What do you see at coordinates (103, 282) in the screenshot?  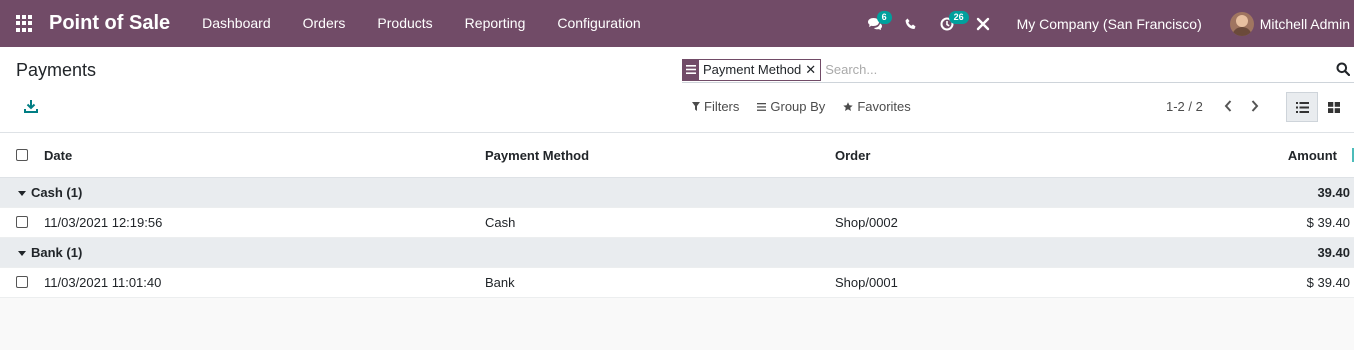 I see `cell-date: 11/03/2021 11:01:40` at bounding box center [103, 282].